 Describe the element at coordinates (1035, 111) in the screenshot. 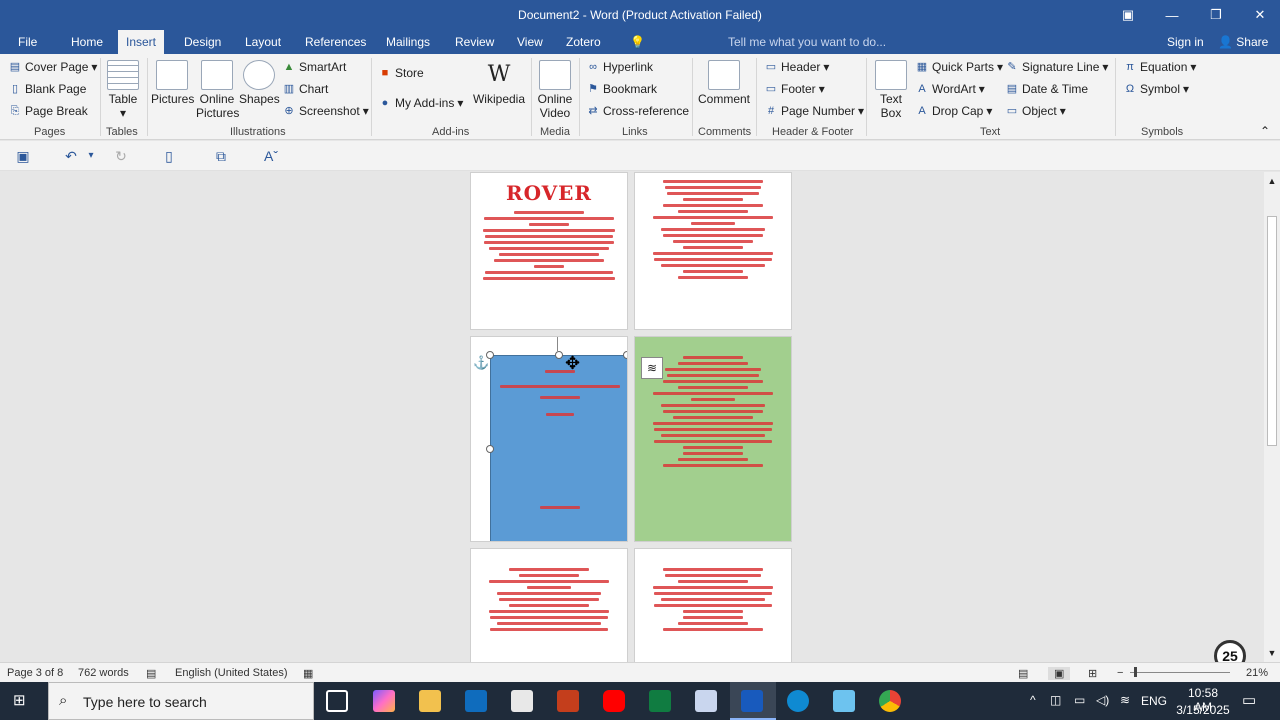

I see `object-button: ▭ Object ▾` at that location.